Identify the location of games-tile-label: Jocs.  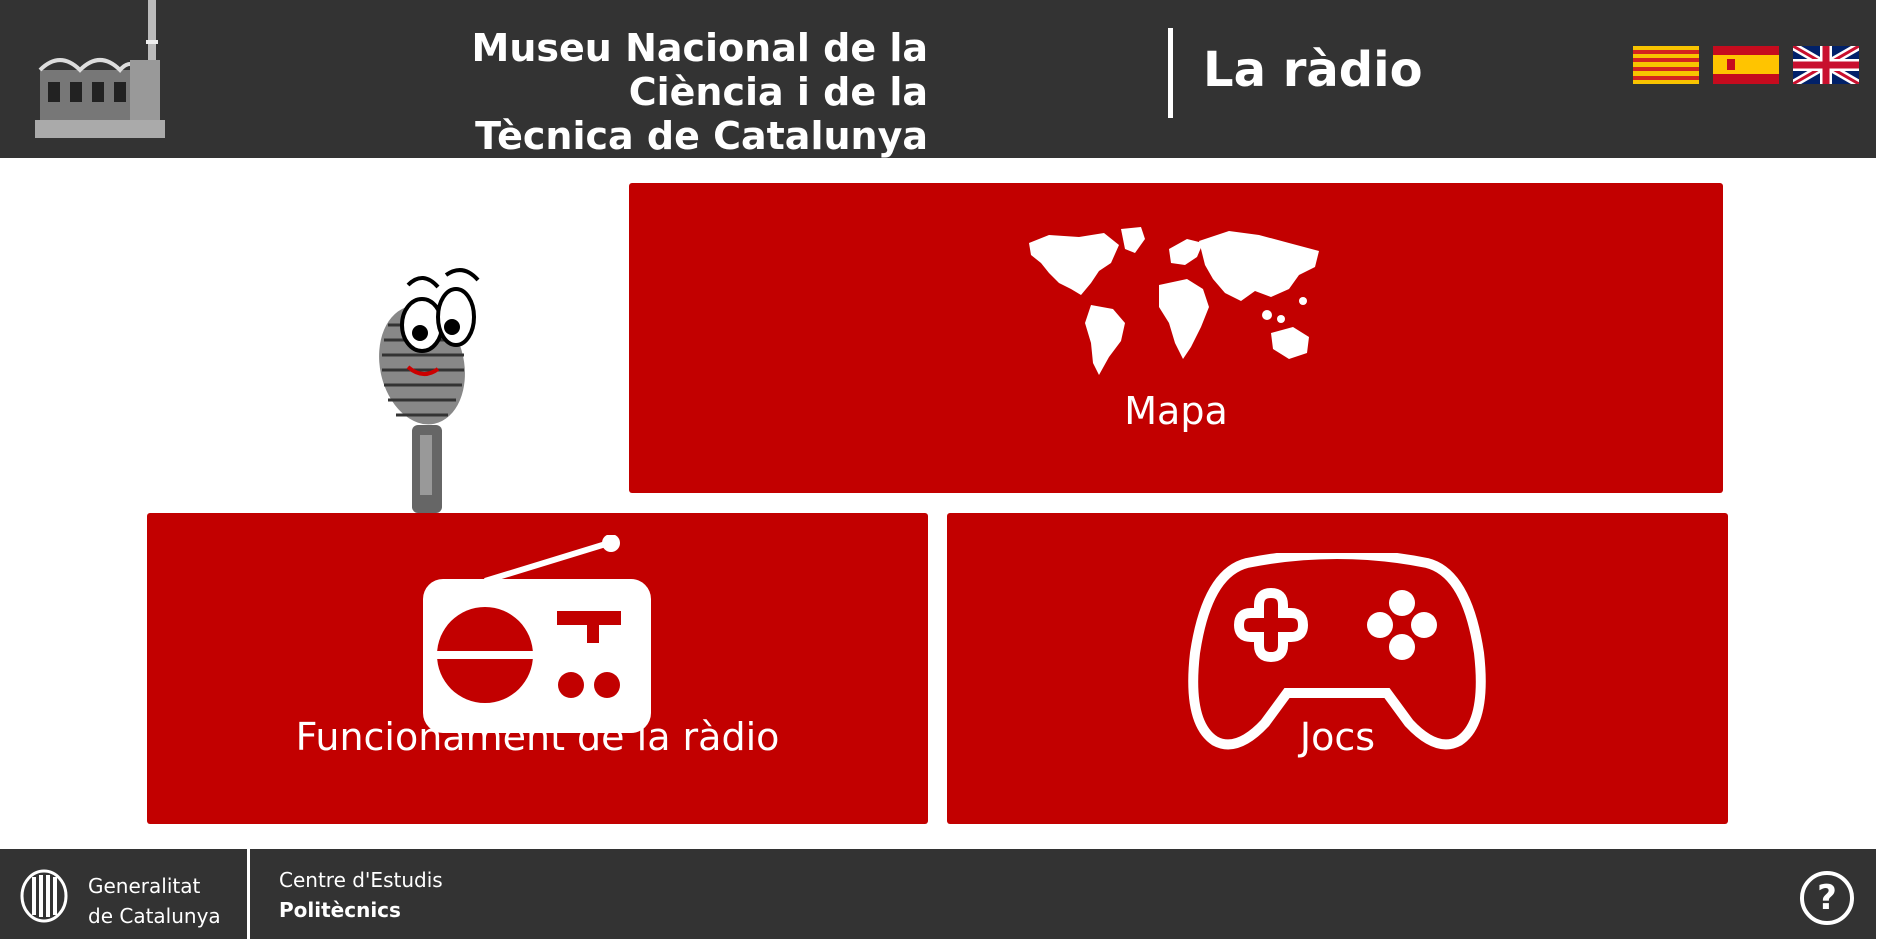
(1337, 737).